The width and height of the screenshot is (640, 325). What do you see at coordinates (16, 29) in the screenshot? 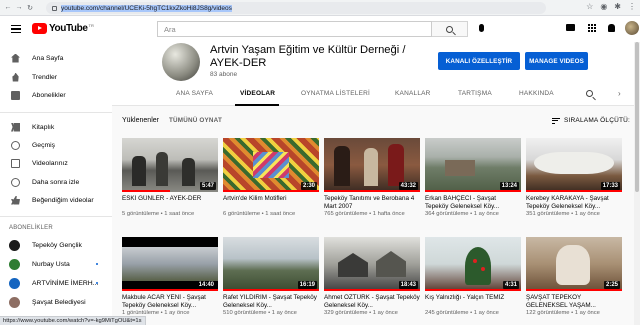
I see `hamburger-menu-icon` at bounding box center [16, 29].